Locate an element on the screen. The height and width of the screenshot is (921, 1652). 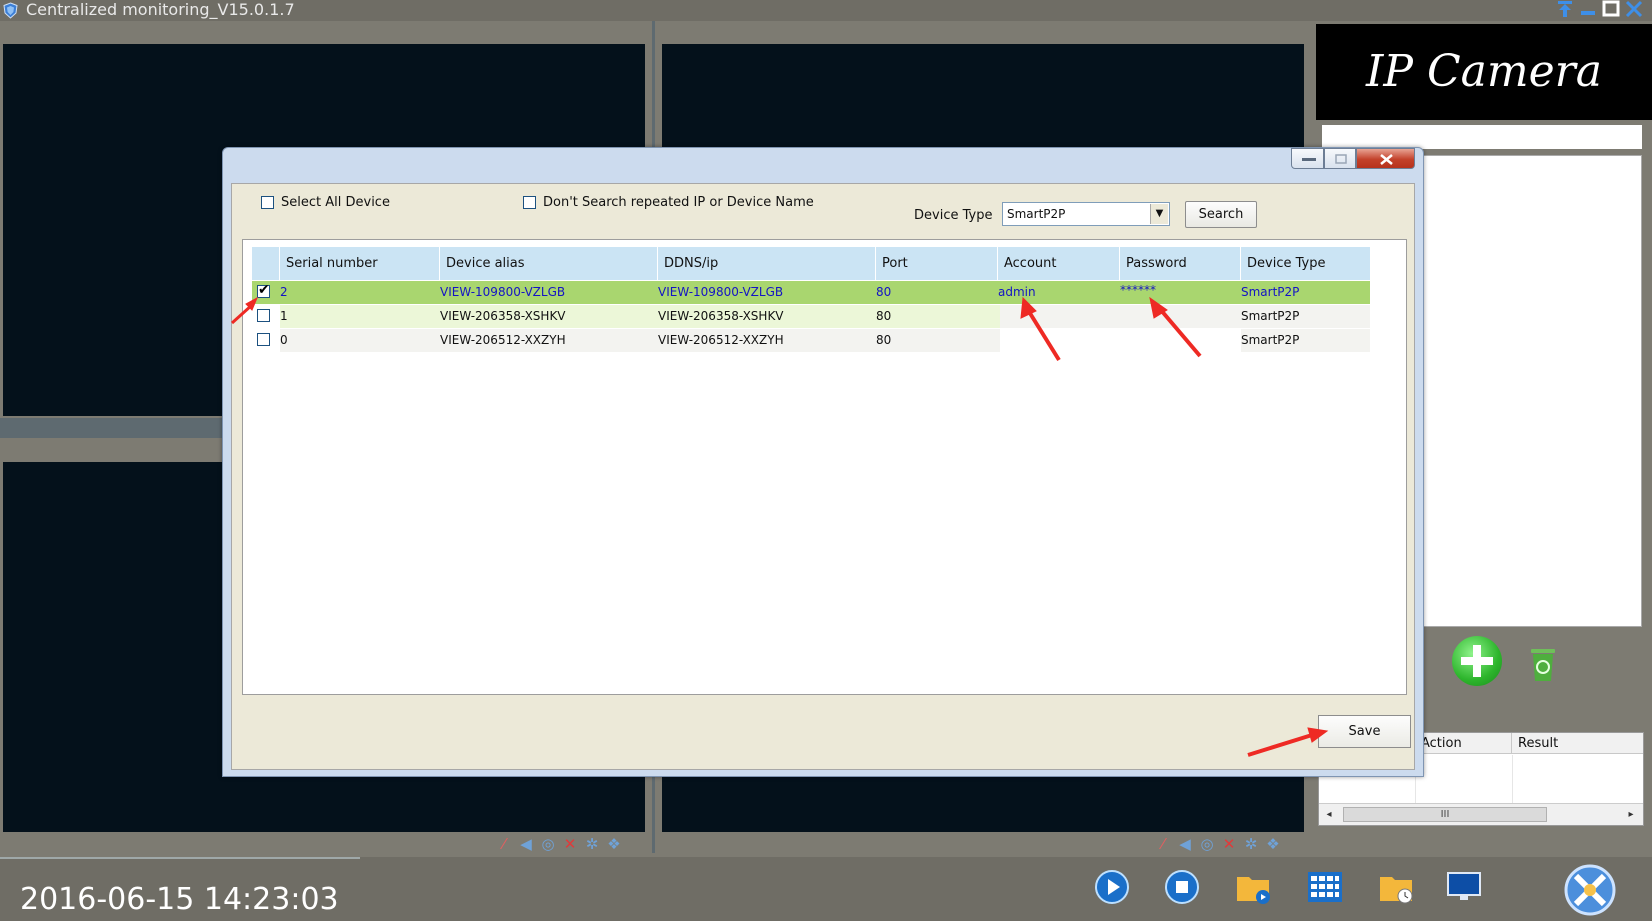
log-col-result: Result is located at coordinates (1577, 743).